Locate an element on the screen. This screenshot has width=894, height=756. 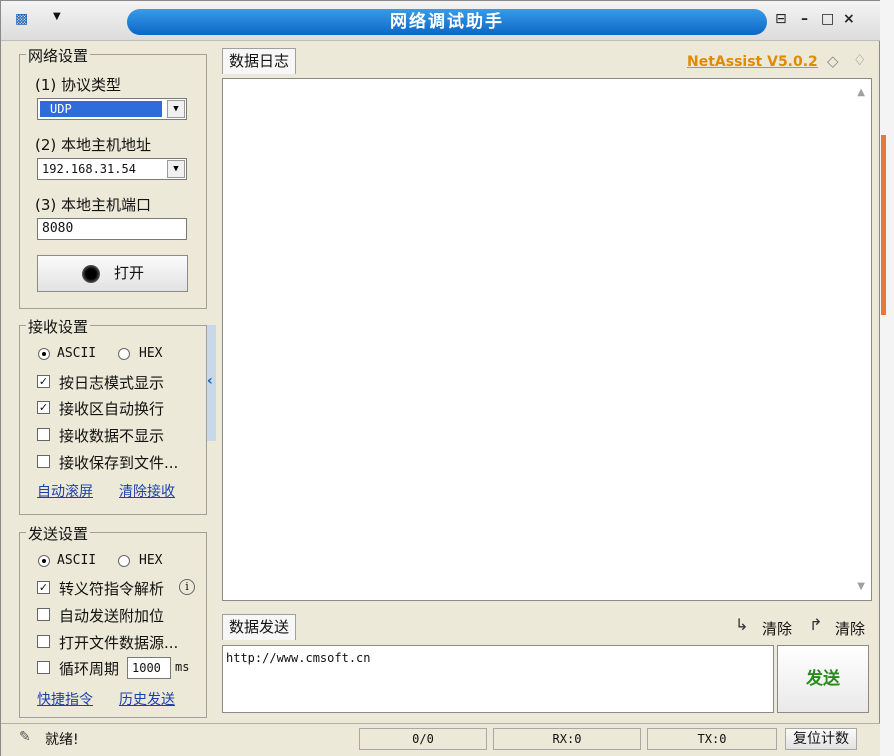
counter-cell: 0/0 is located at coordinates (423, 739).